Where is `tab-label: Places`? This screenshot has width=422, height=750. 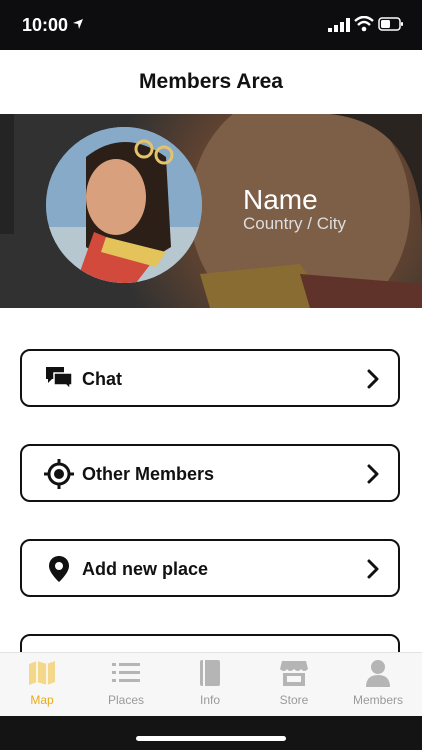
tab-label: Places is located at coordinates (126, 700).